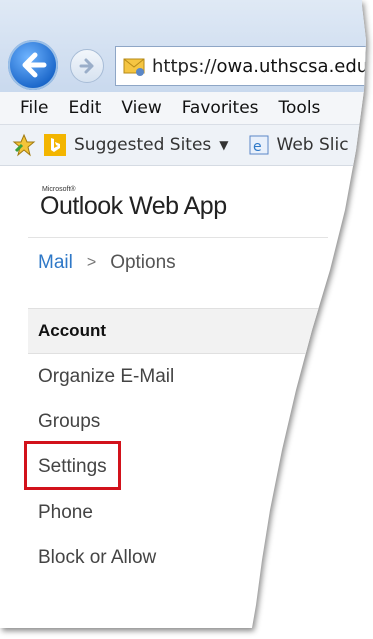  Describe the element at coordinates (313, 145) in the screenshot. I see `web-slice-link: Web Slic` at that location.